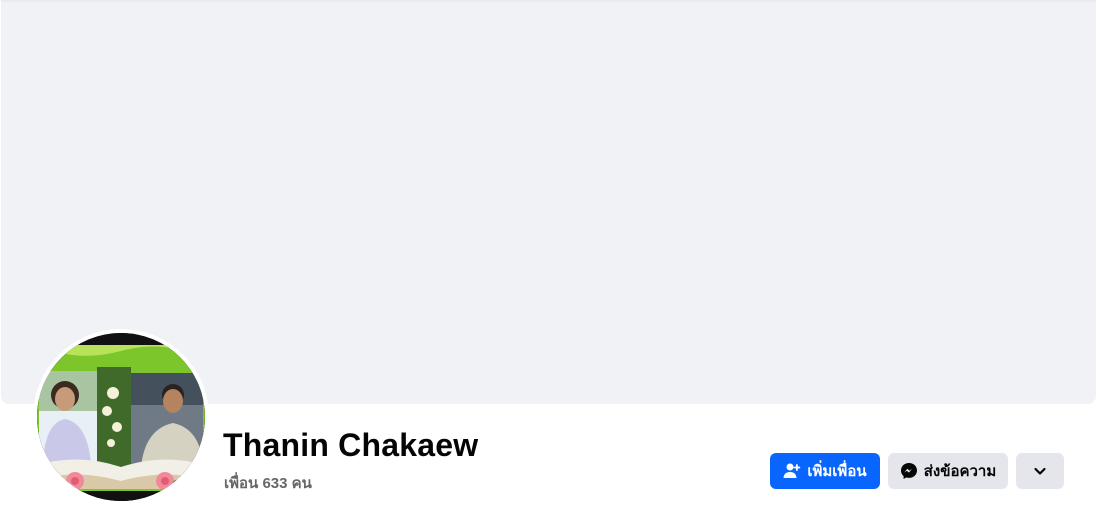 This screenshot has width=1111, height=511. I want to click on chevron-down-icon, so click(1040, 471).